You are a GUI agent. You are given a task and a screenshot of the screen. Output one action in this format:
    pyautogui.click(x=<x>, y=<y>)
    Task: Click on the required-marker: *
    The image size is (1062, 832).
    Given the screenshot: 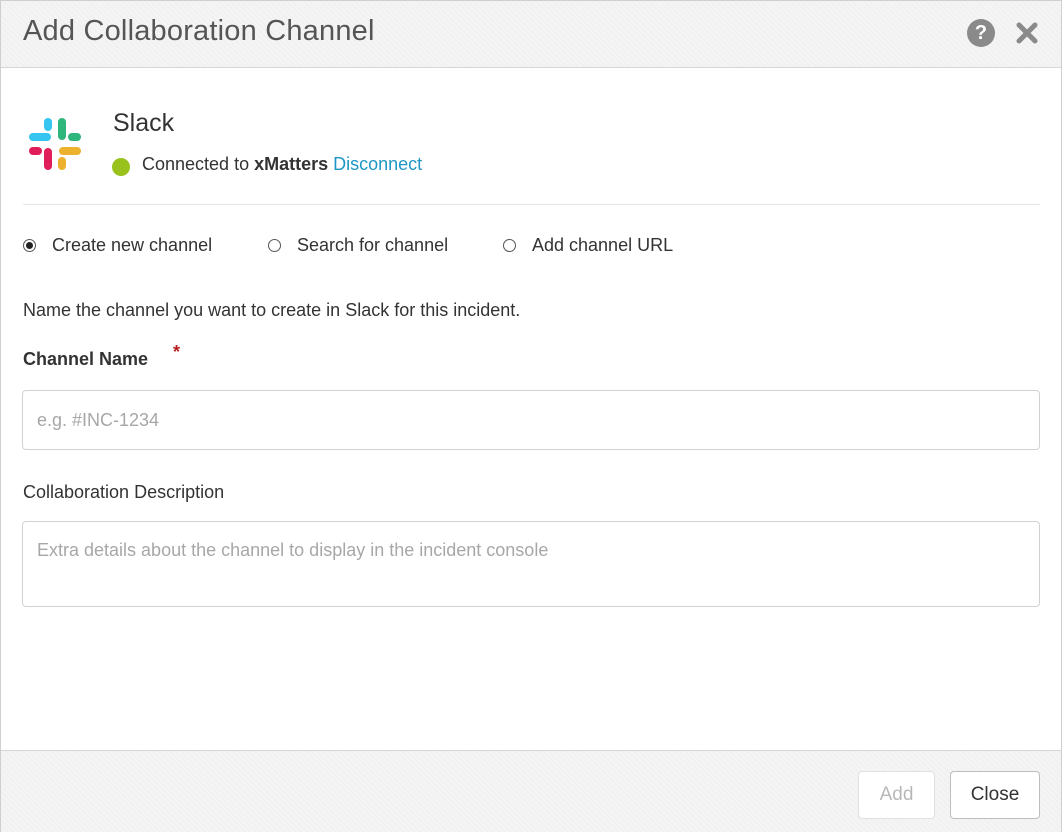 What is the action you would take?
    pyautogui.click(x=177, y=352)
    